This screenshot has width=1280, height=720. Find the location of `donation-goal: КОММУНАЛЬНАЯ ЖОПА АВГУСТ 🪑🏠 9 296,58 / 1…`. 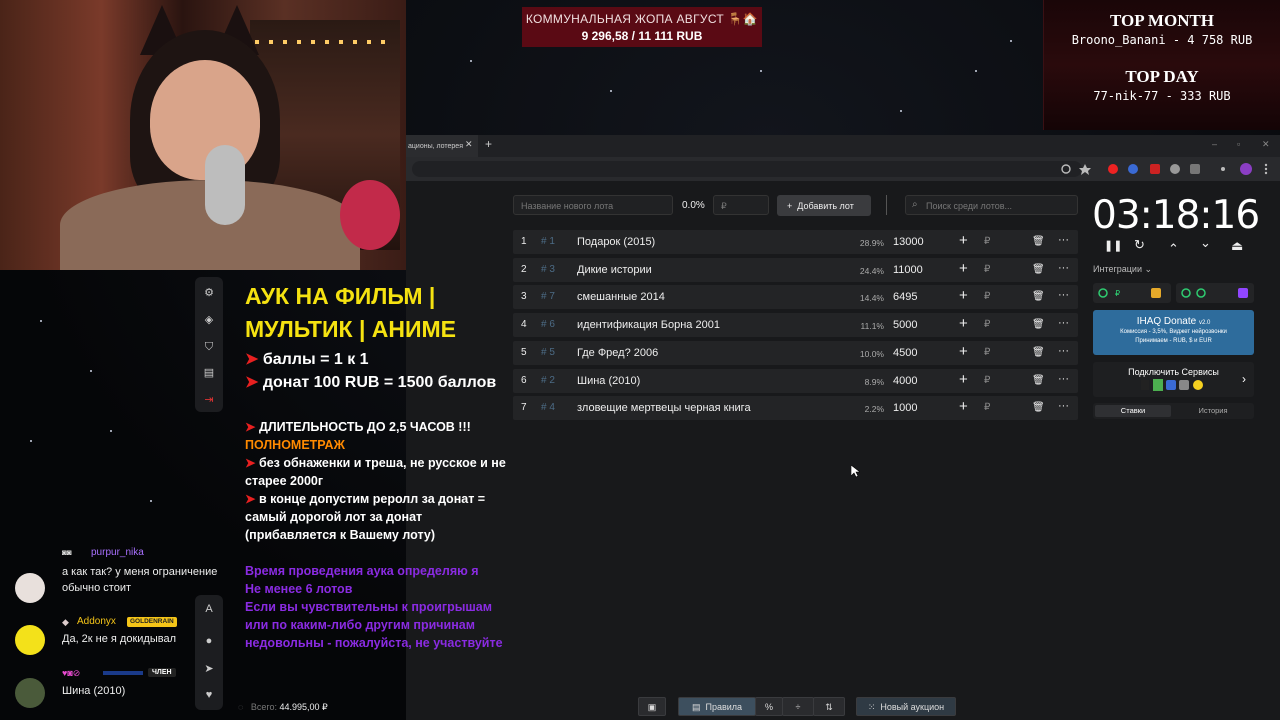

donation-goal: КОММУНАЛЬНАЯ ЖОПА АВГУСТ 🪑🏠 9 296,58 / 1… is located at coordinates (642, 27).